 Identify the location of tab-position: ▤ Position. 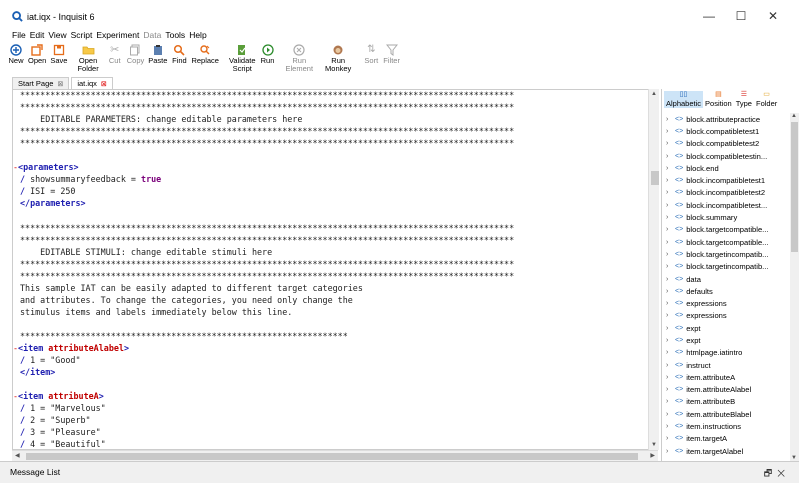
(718, 99).